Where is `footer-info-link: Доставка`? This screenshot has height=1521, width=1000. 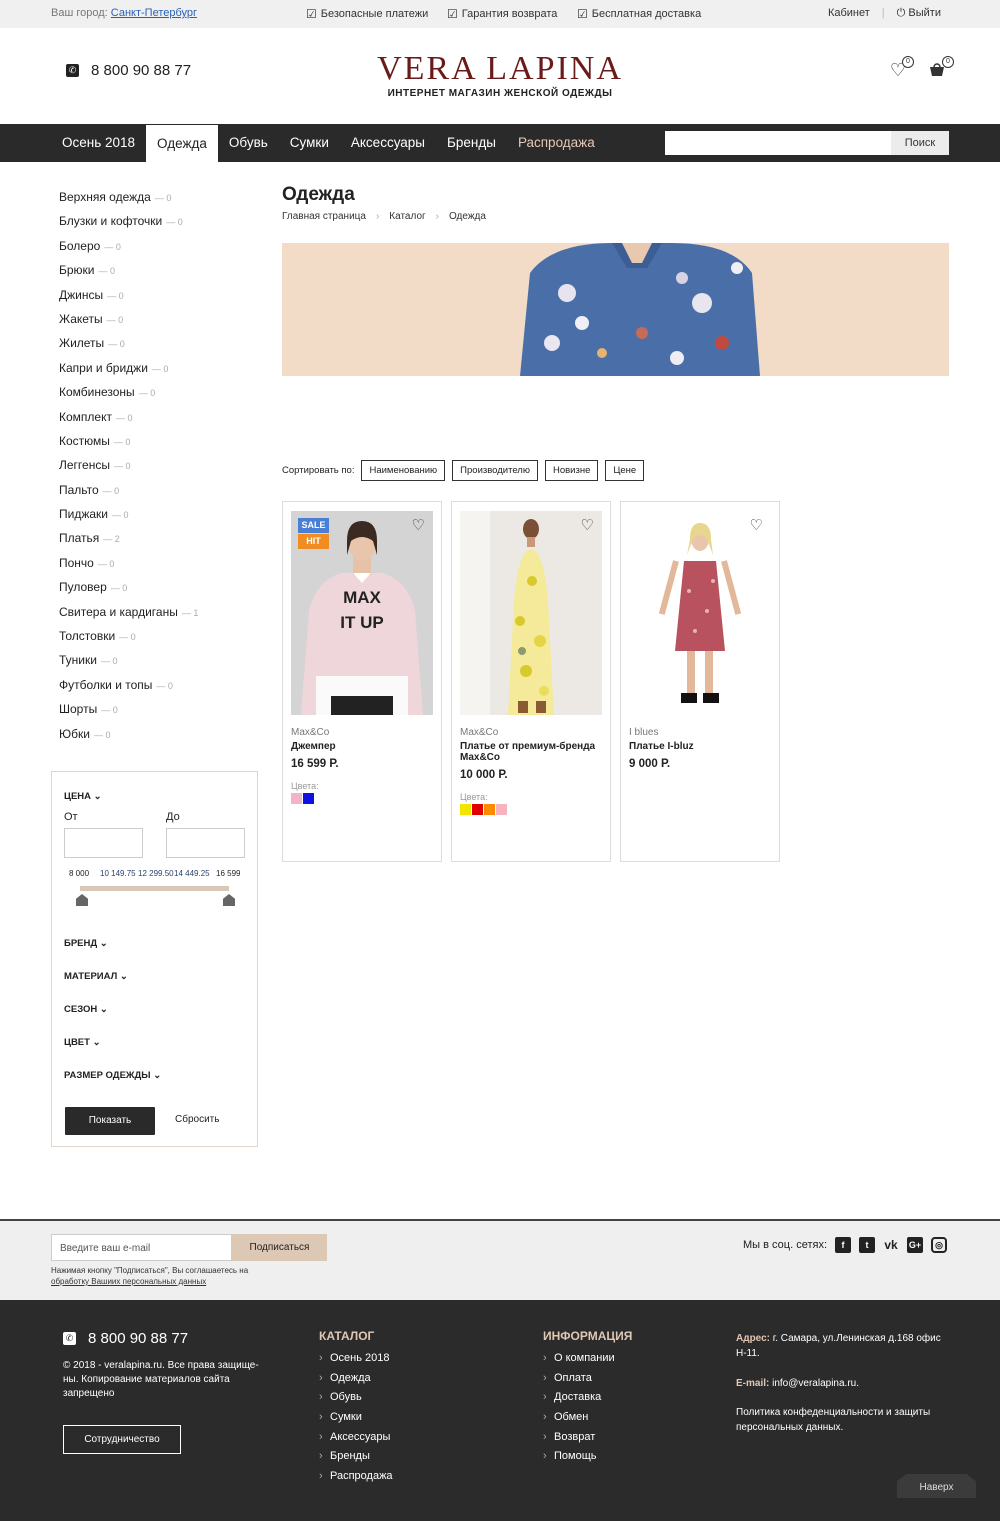 footer-info-link: Доставка is located at coordinates (587, 1401).